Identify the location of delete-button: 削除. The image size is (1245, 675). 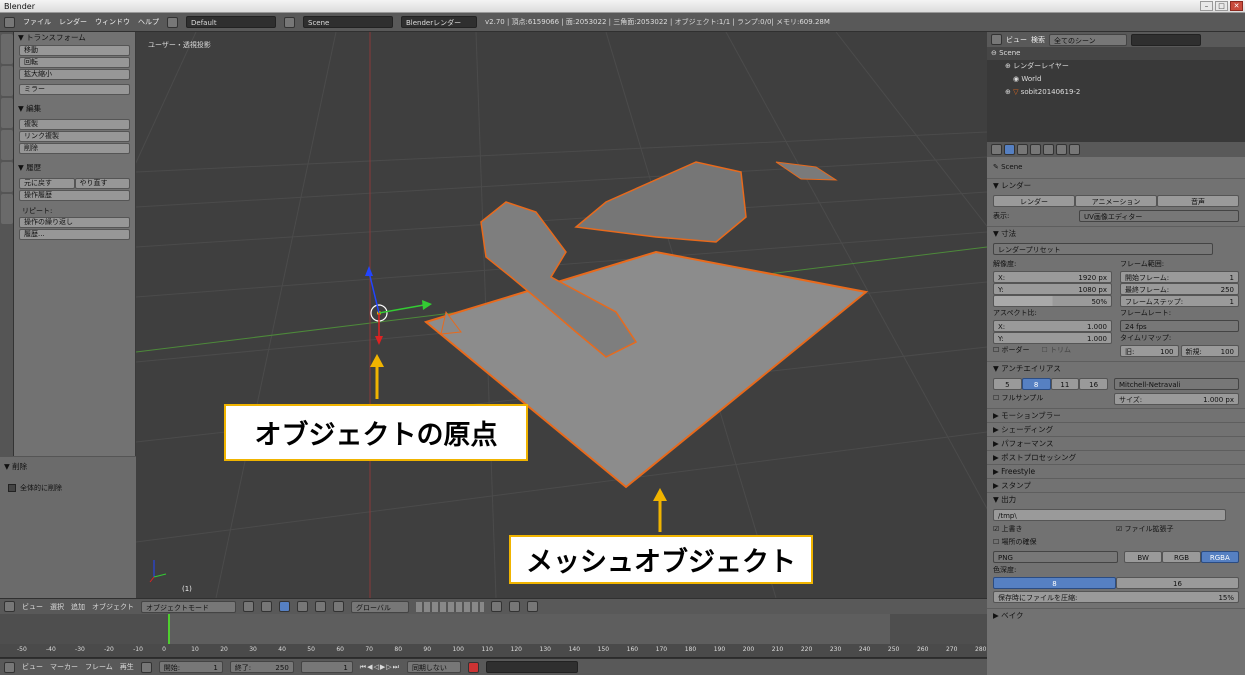
(74, 148).